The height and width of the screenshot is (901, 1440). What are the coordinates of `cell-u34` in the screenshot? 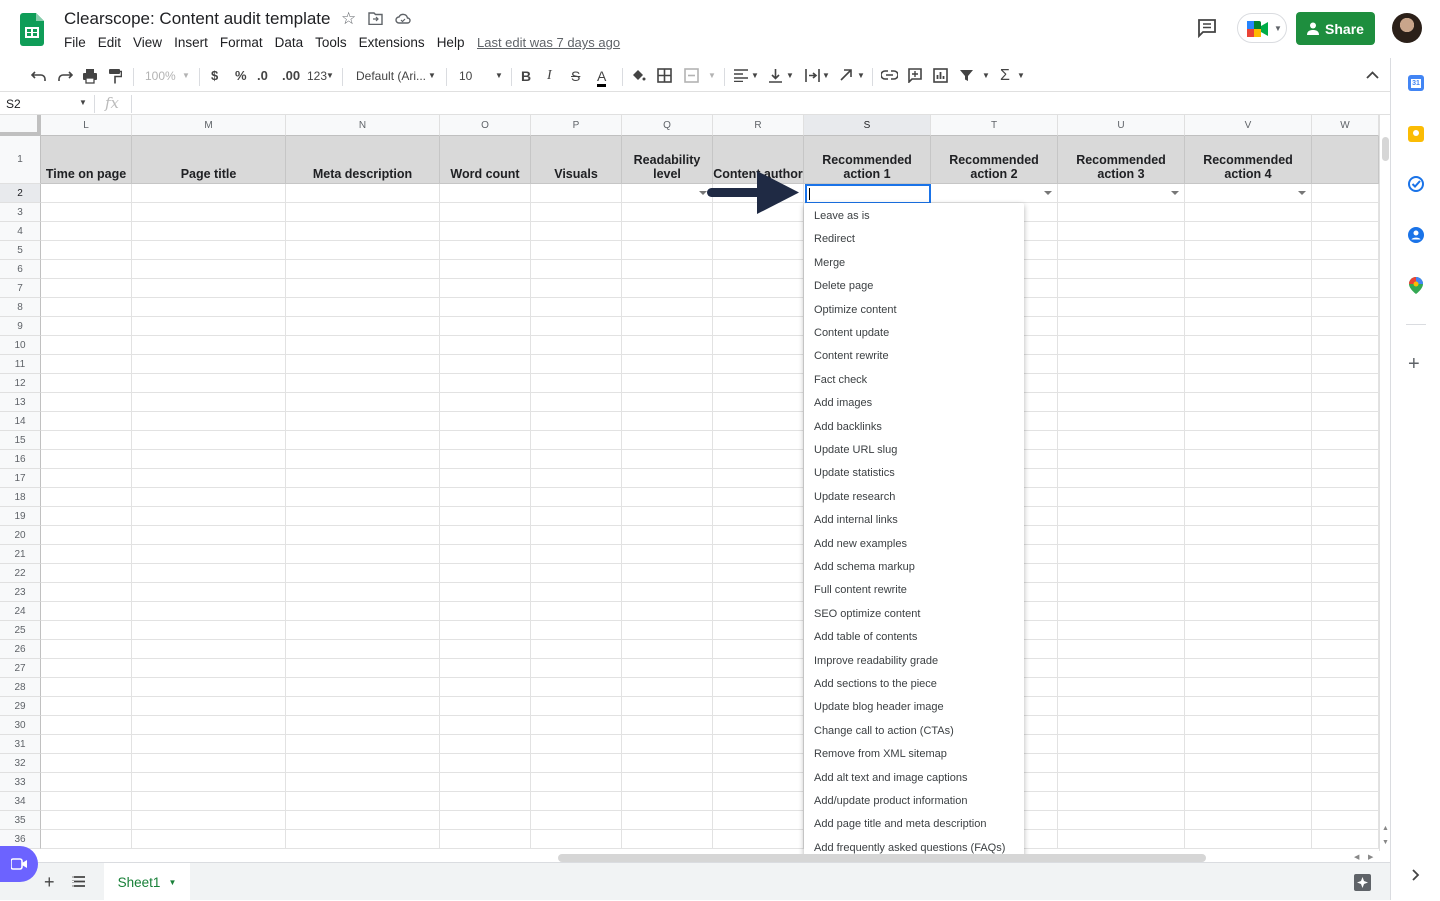 It's located at (1121, 801).